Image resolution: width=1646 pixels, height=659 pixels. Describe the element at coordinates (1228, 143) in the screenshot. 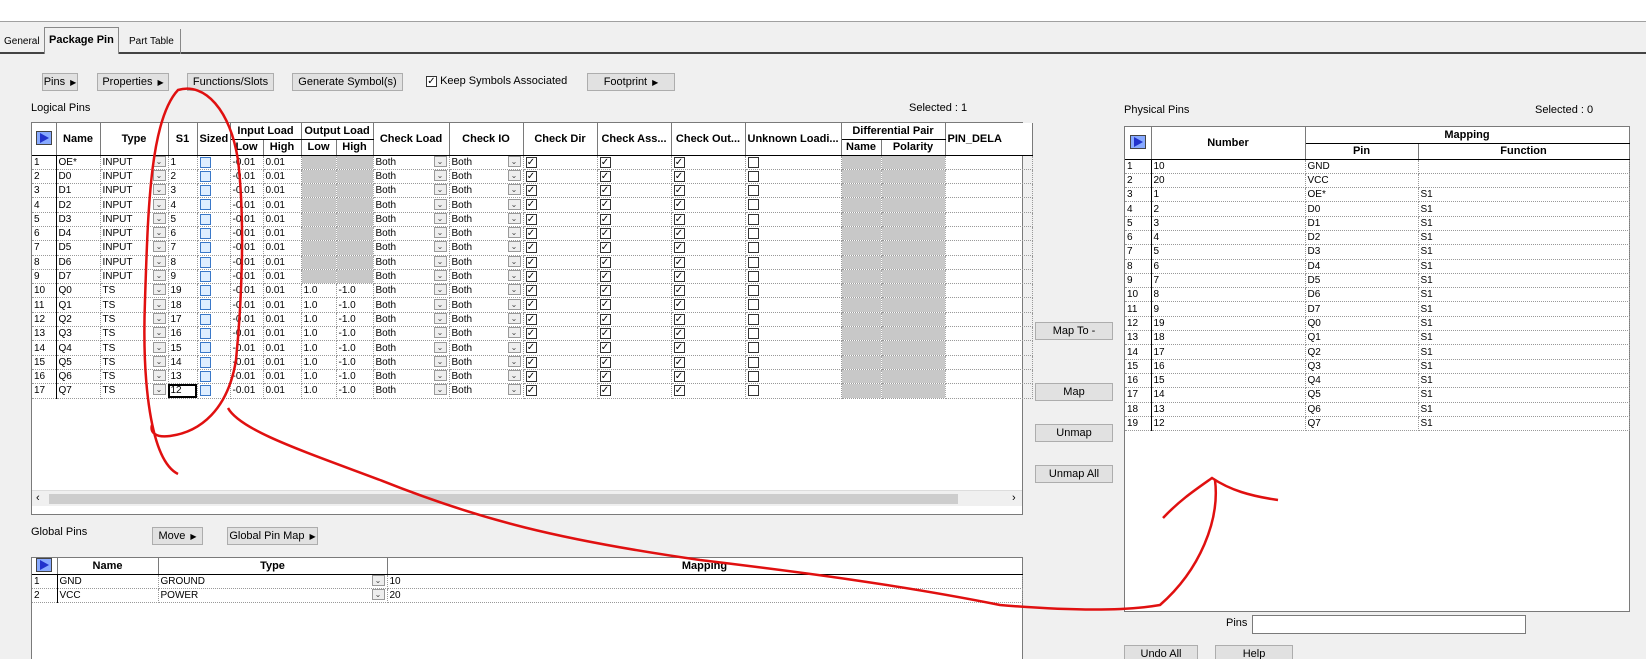

I see `physical-col-number: Number` at that location.